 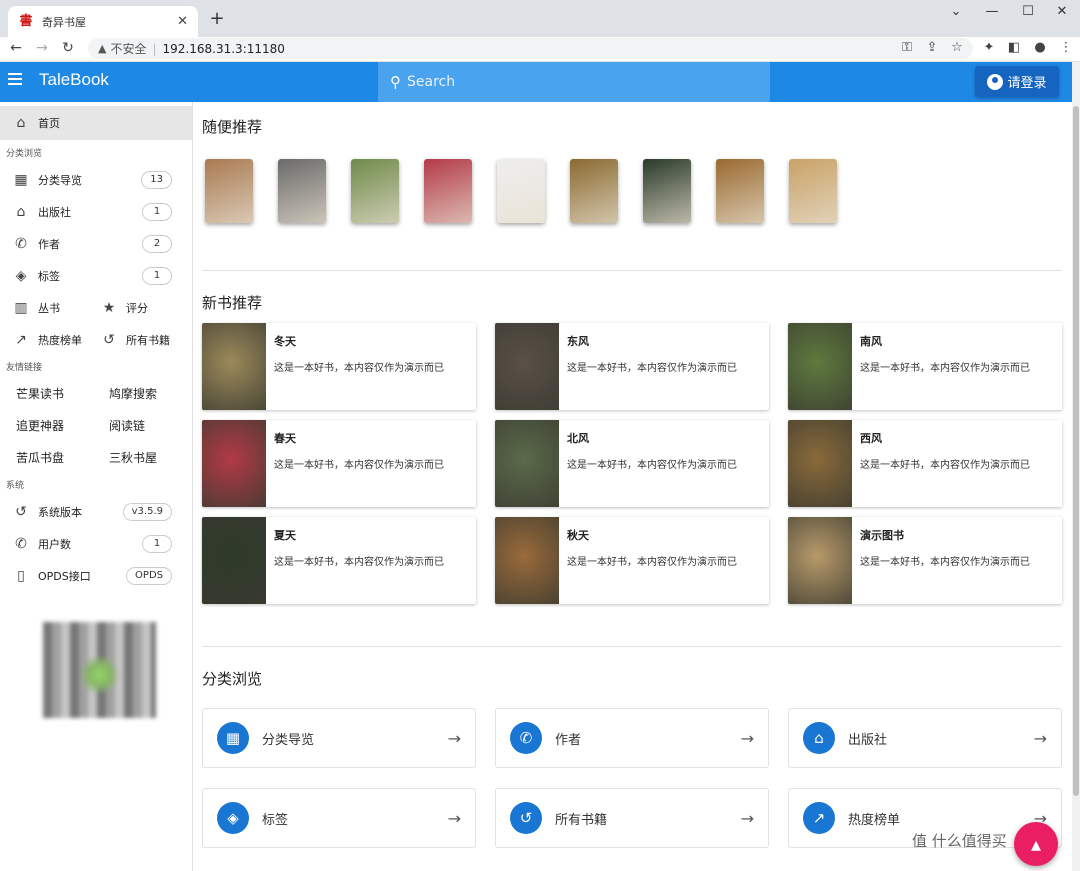 What do you see at coordinates (155, 394) in the screenshot?
I see `friend-link: 鸠摩搜索` at bounding box center [155, 394].